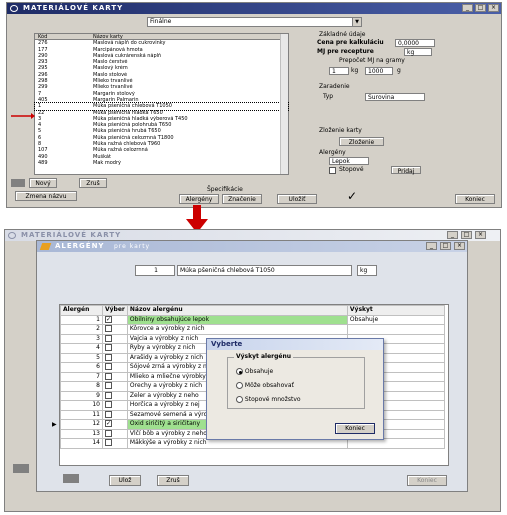  What do you see at coordinates (452, 235) in the screenshot?
I see `outer-minimize-button: _` at bounding box center [452, 235].